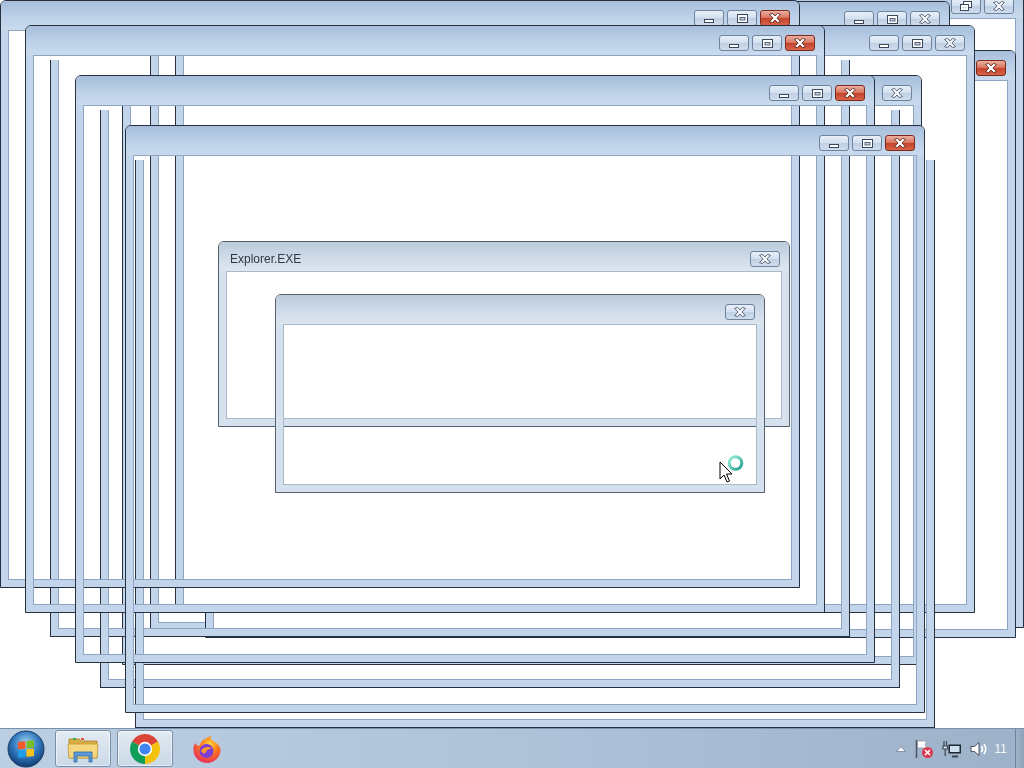 The image size is (1024, 768). I want to click on dialog-title: Explorer.EXE, so click(266, 259).